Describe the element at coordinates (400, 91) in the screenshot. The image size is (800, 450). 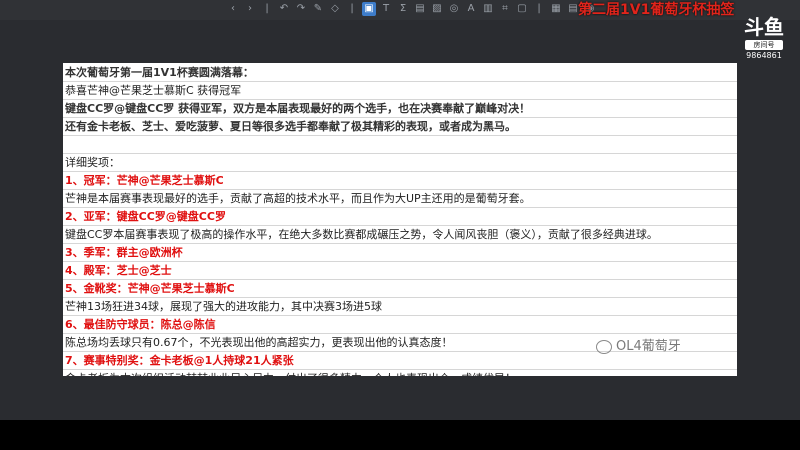
I see `sheet-row: 恭喜芒神@芒果芝士慕斯C 获得冠军` at that location.